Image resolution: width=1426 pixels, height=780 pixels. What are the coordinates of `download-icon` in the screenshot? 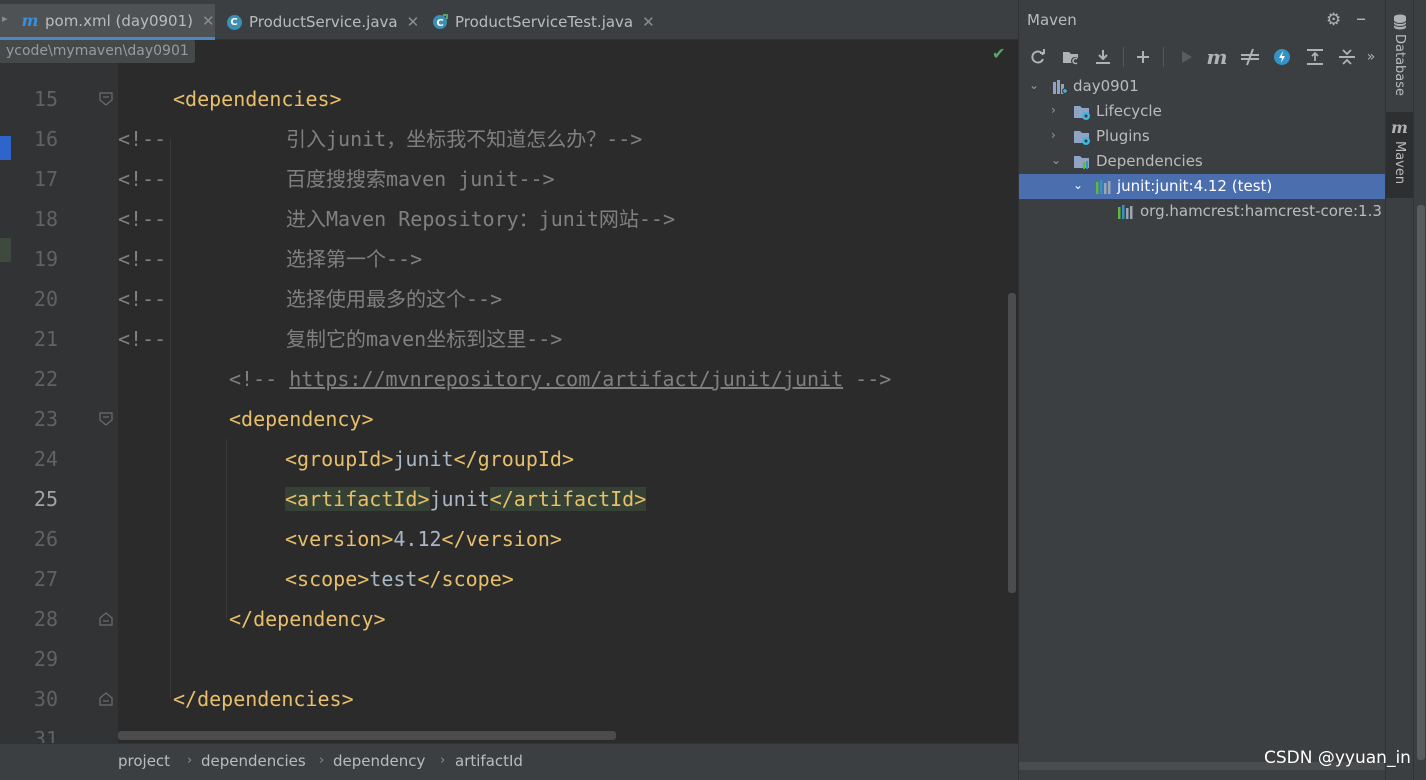 It's located at (1103, 57).